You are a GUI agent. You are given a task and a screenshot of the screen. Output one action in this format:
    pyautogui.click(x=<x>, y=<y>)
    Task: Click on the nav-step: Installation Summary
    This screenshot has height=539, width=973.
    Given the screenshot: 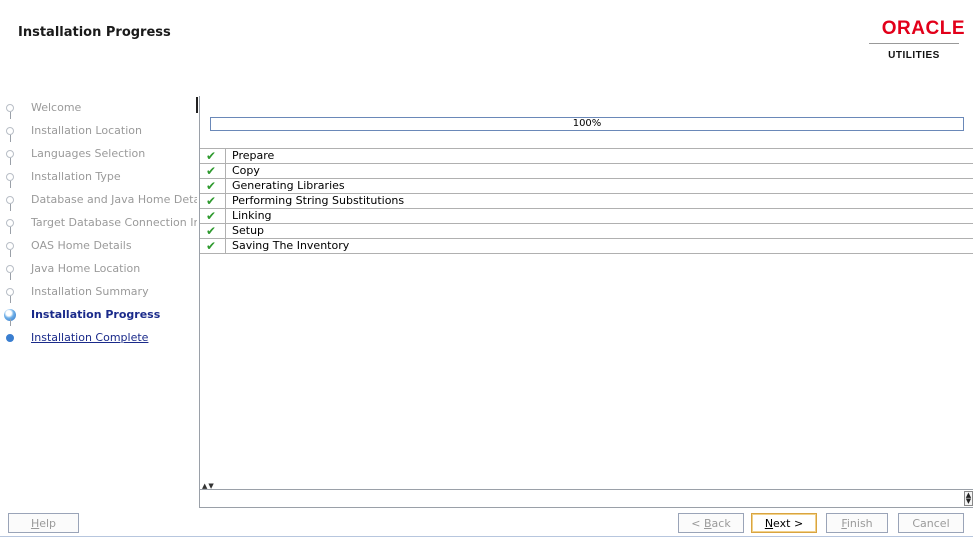 What is the action you would take?
    pyautogui.click(x=98, y=291)
    